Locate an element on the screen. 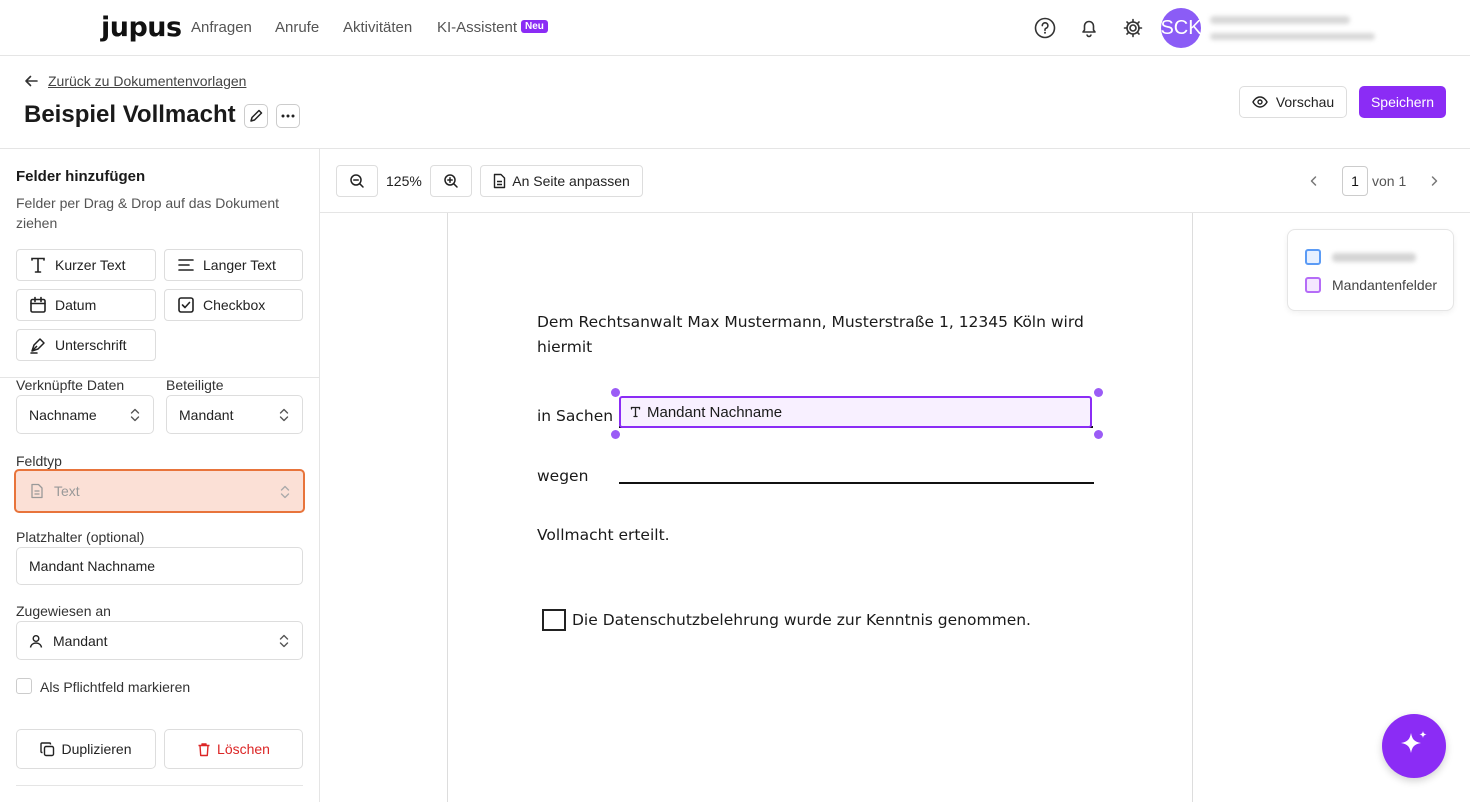 The width and height of the screenshot is (1470, 802). zoom-in-button is located at coordinates (451, 181).